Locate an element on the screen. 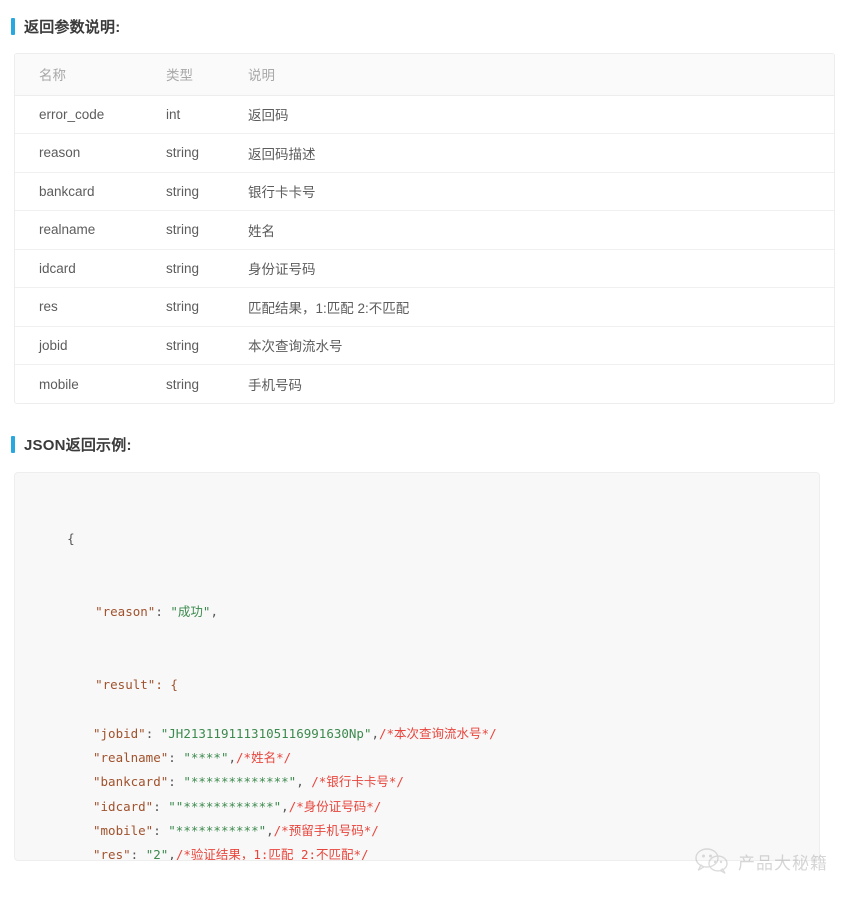 The image size is (846, 897). json-comment: /*姓名*/ is located at coordinates (264, 757).